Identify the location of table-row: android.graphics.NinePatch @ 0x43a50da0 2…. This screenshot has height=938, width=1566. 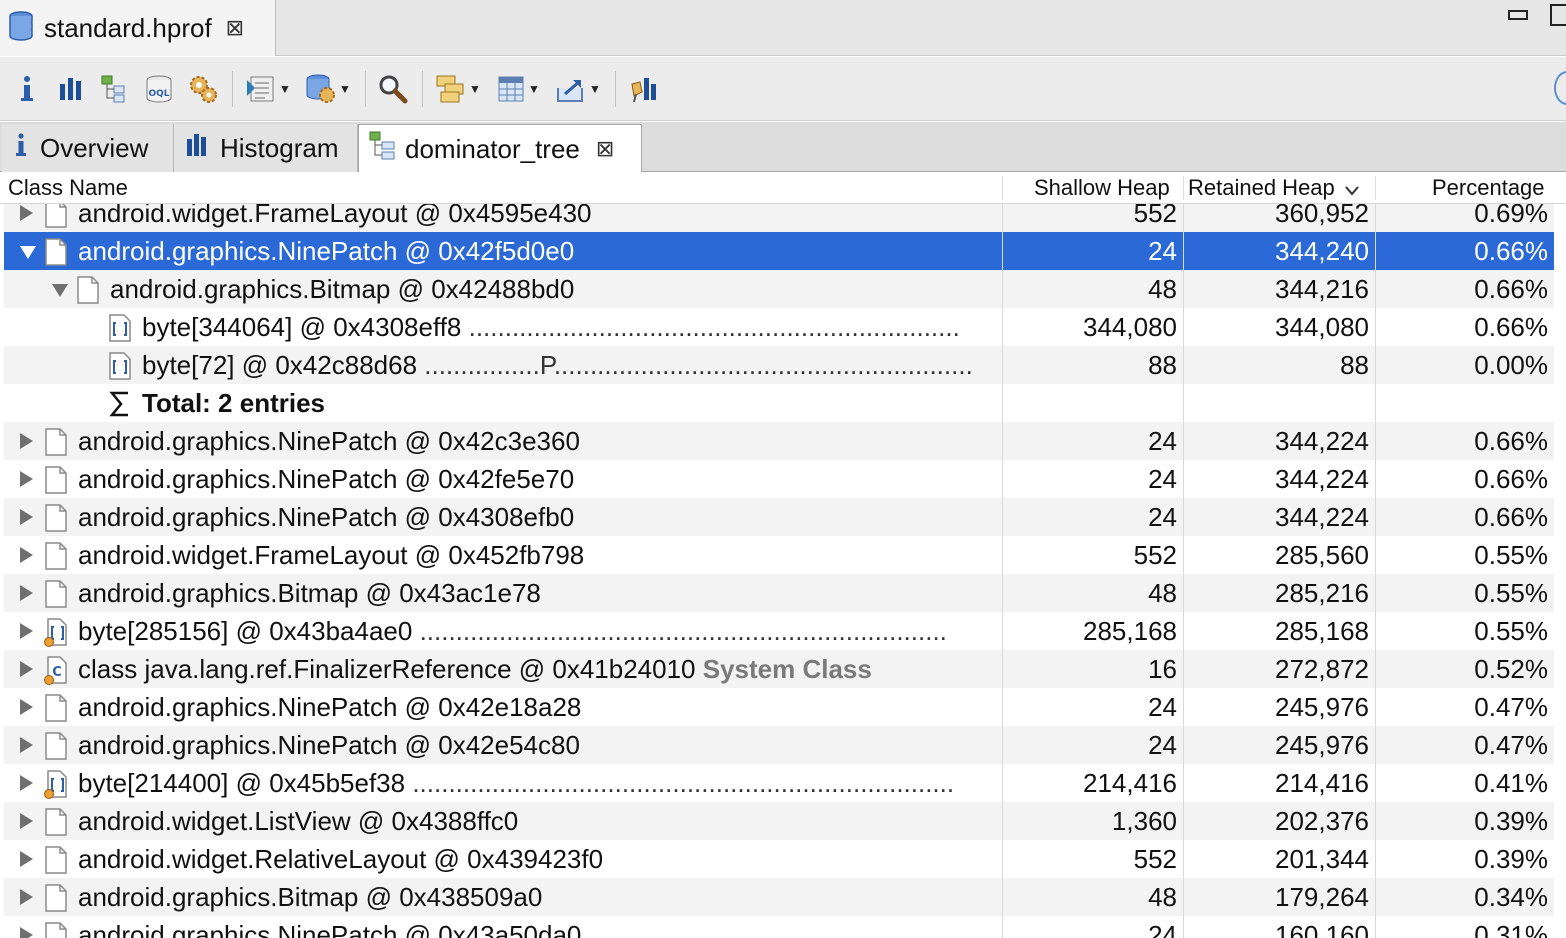
(779, 927).